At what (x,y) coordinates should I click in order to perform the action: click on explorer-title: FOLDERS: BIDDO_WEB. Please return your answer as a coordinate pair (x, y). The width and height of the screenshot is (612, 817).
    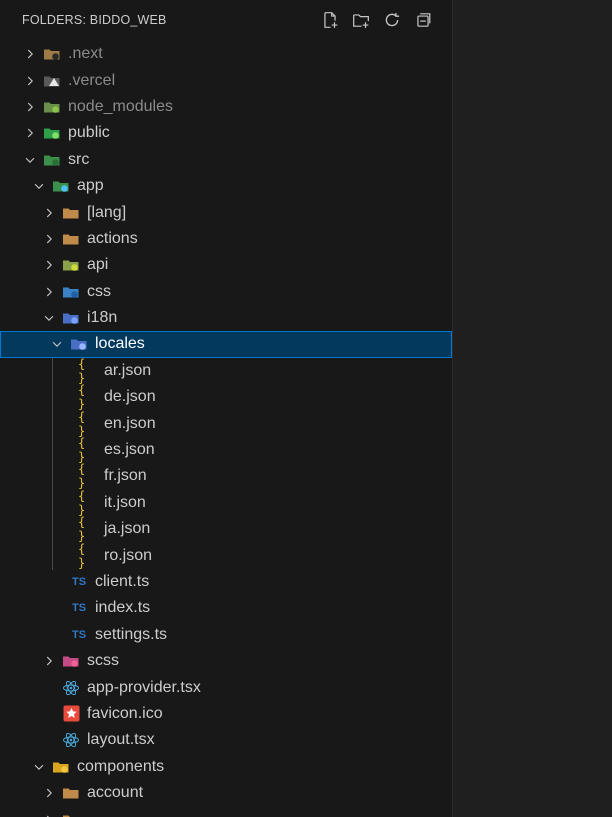
    Looking at the image, I should click on (94, 20).